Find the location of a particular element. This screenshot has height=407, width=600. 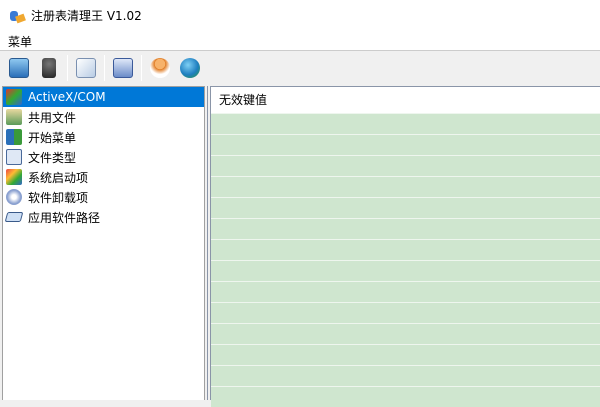

menu-item-menu: 菜单 is located at coordinates (20, 41).